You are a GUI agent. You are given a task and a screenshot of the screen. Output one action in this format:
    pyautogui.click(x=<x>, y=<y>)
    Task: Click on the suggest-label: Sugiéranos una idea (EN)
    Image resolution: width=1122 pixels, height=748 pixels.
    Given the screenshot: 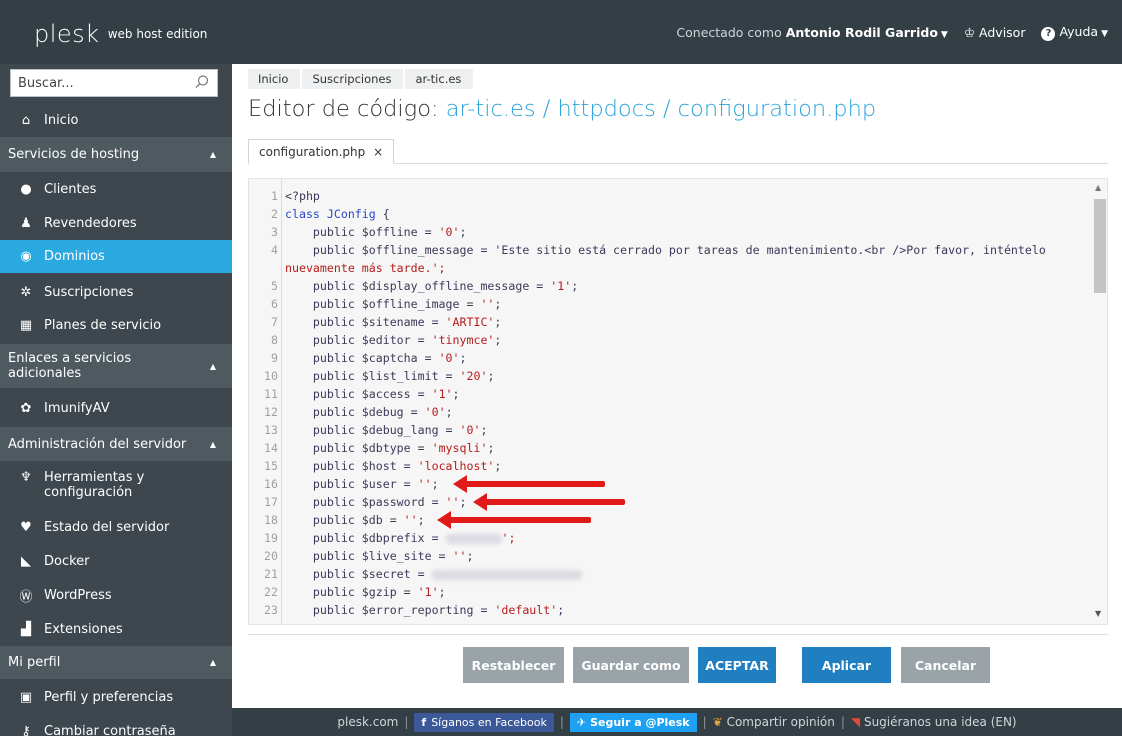 What is the action you would take?
    pyautogui.click(x=940, y=722)
    